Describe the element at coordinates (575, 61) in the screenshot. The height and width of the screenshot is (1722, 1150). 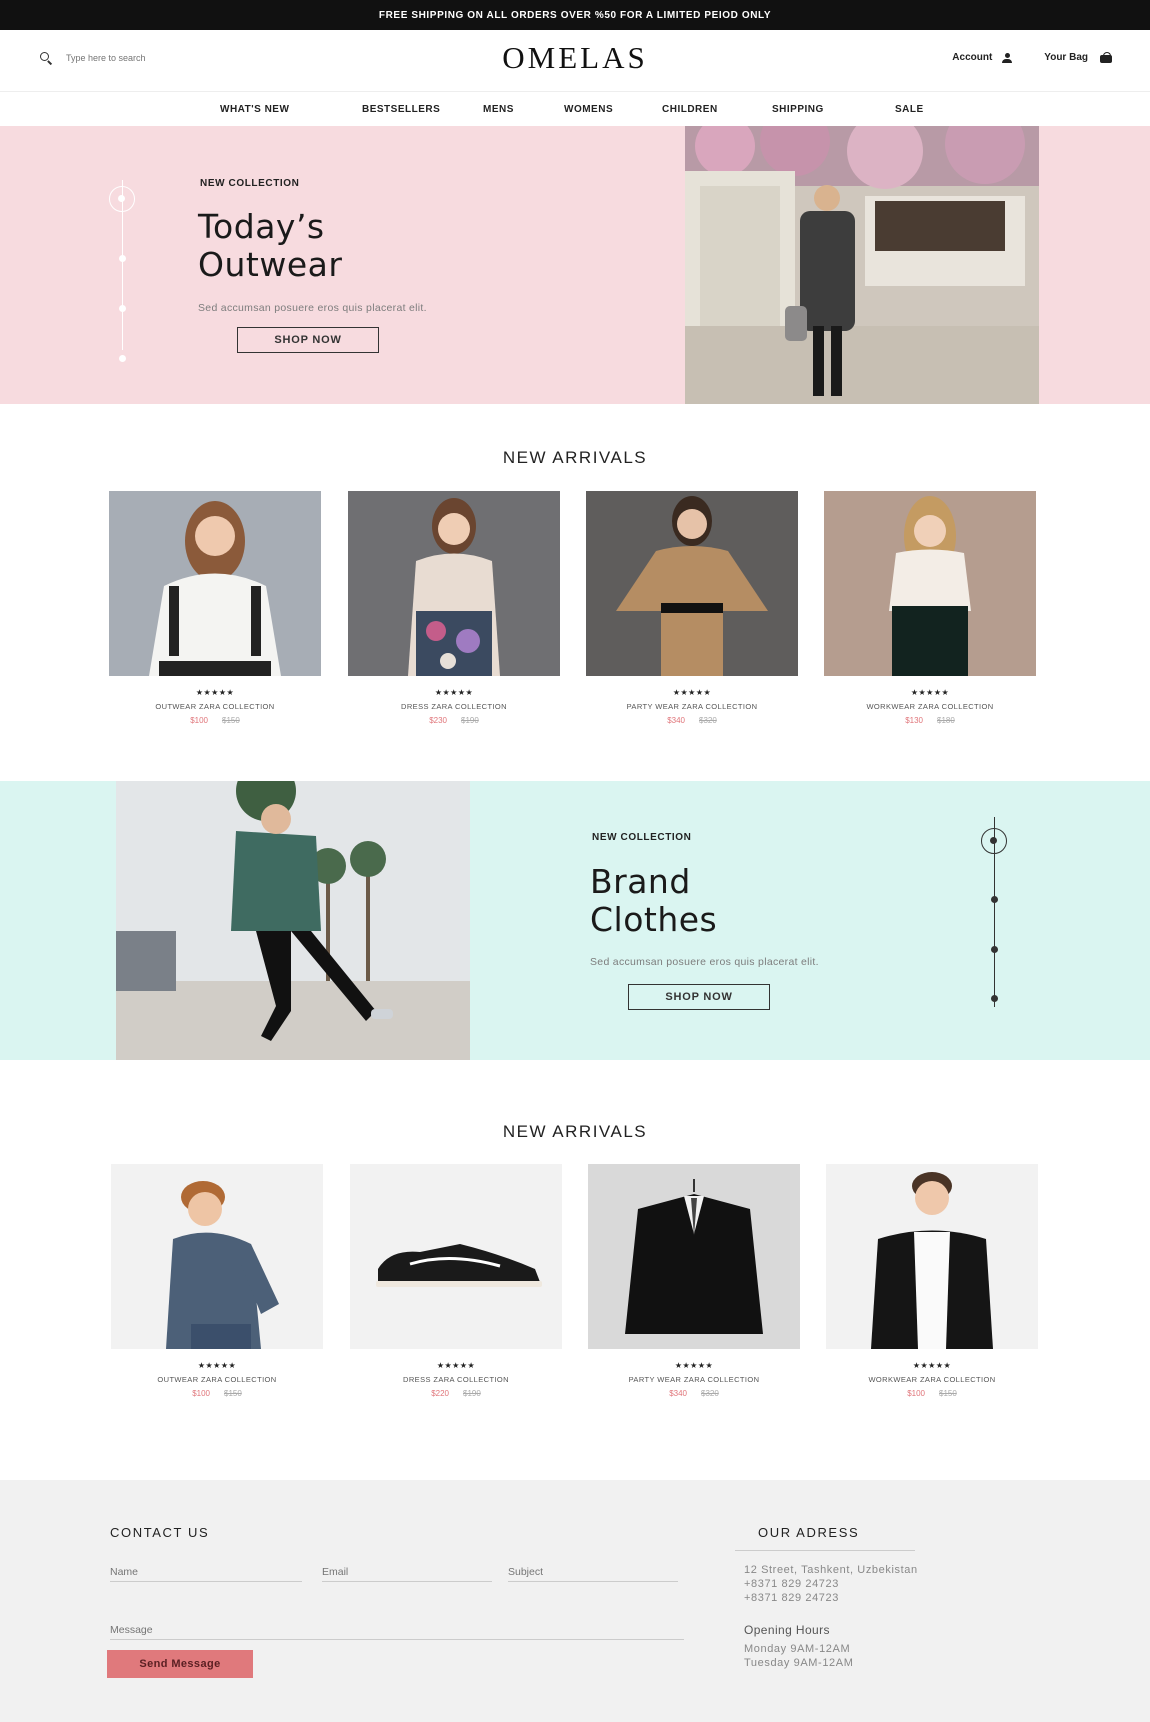
I see `site-header: OMELAS Account Your Bag` at that location.